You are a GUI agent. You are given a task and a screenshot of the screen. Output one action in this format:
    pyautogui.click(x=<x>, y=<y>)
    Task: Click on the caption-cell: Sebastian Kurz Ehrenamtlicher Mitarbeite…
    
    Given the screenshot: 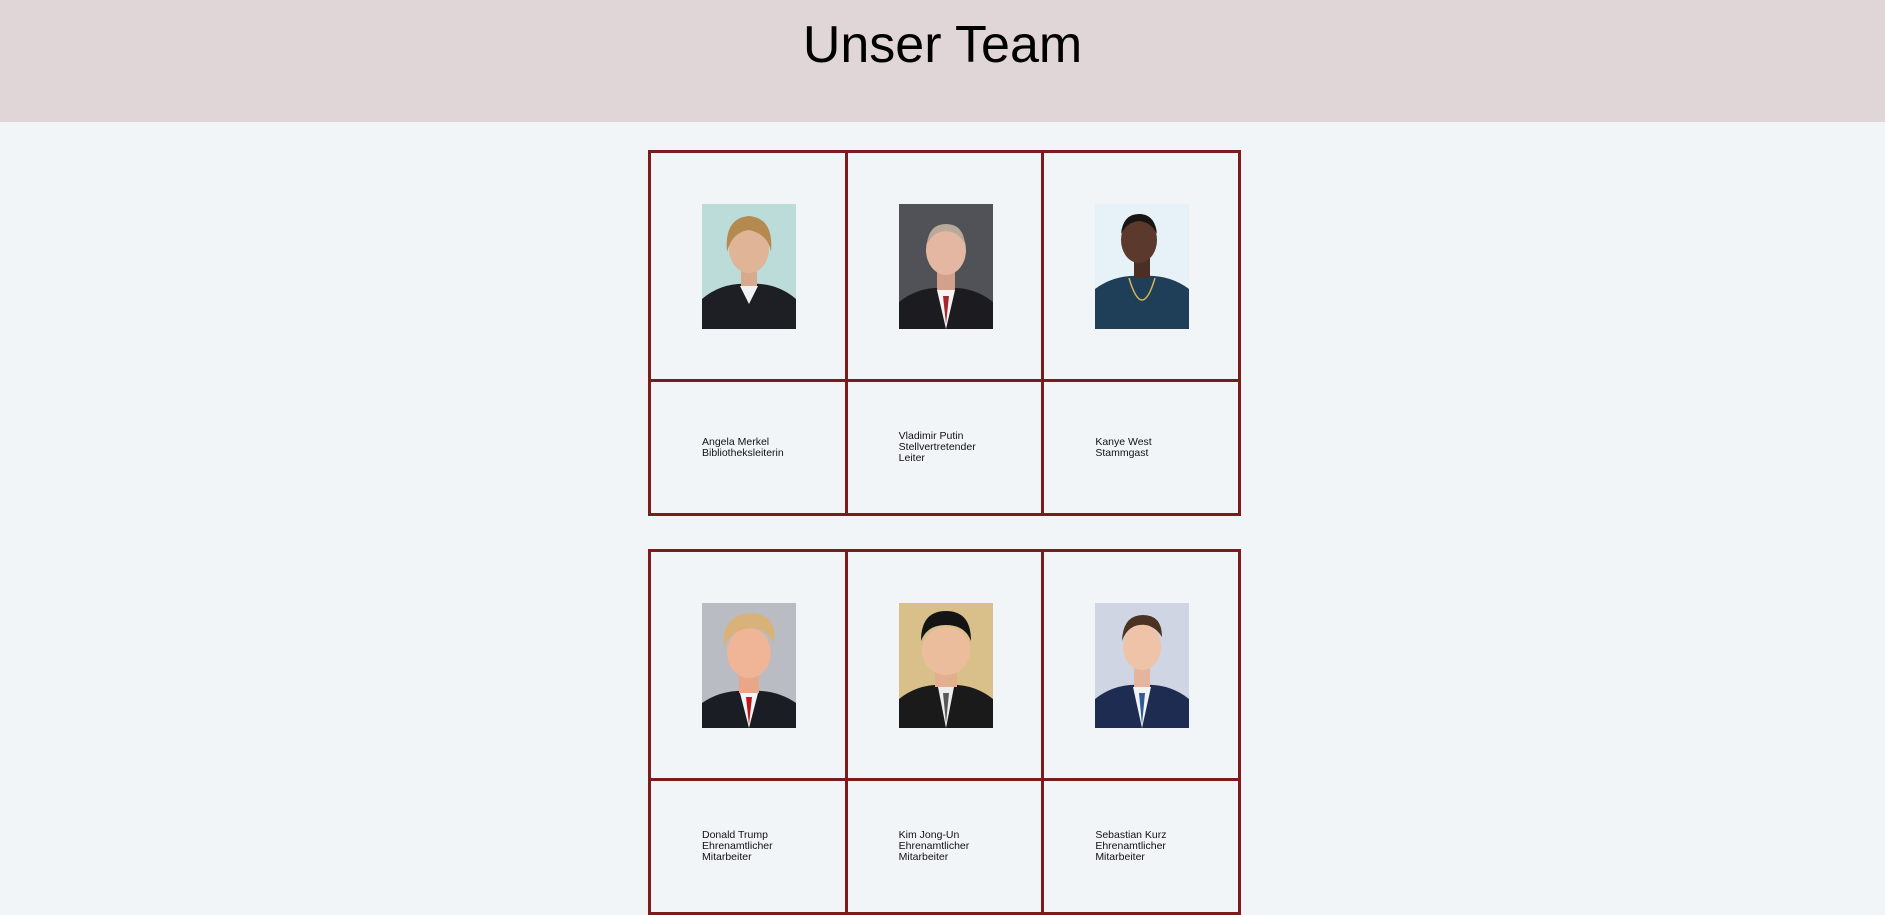 What is the action you would take?
    pyautogui.click(x=1141, y=846)
    